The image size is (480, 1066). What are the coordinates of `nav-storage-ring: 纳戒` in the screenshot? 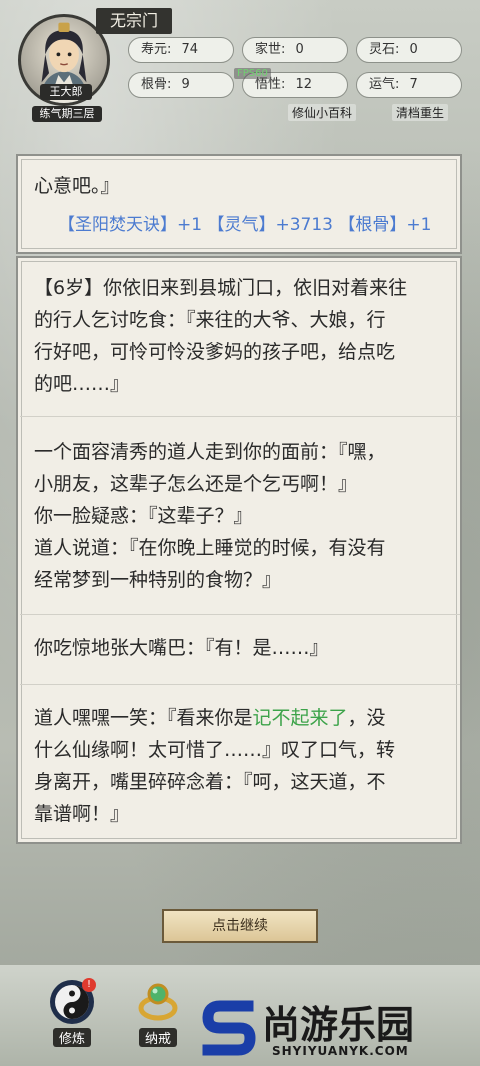 It's located at (158, 1015).